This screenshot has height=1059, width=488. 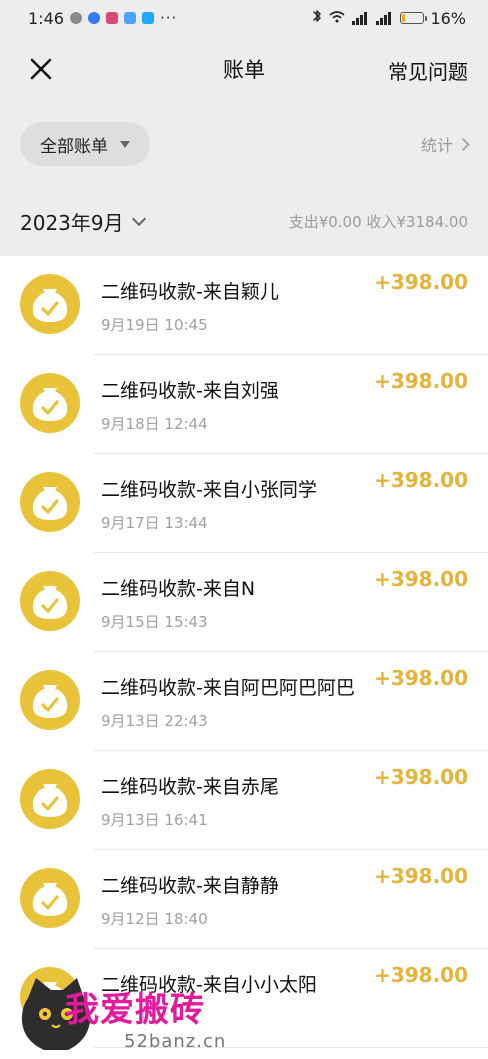 I want to click on month-summary: 支出¥0.00 收入¥3184.00, so click(x=378, y=221).